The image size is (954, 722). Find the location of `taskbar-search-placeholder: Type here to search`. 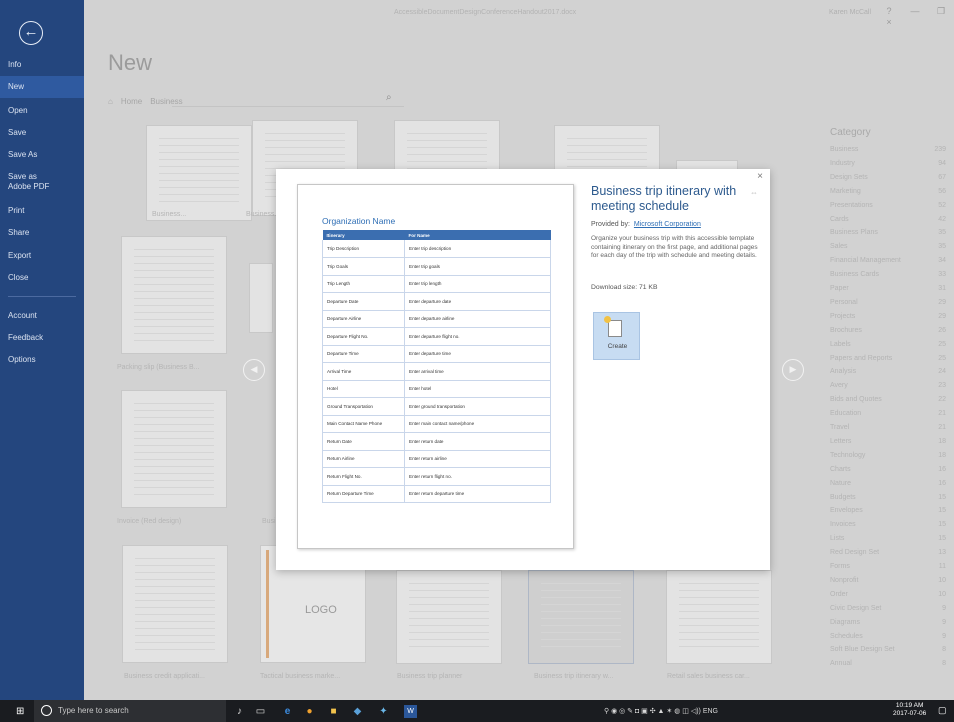

taskbar-search-placeholder: Type here to search is located at coordinates (93, 710).